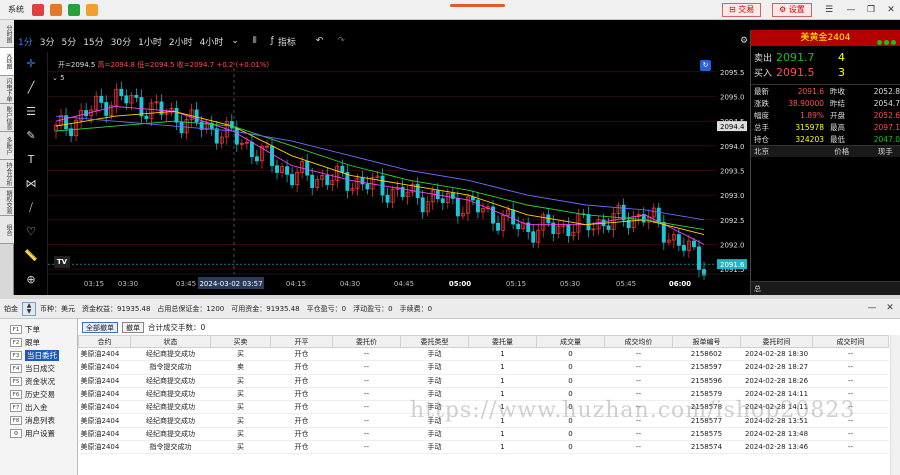 This screenshot has width=900, height=475. What do you see at coordinates (29, 308) in the screenshot?
I see `category-stepper: ▲ ▼` at bounding box center [29, 308].